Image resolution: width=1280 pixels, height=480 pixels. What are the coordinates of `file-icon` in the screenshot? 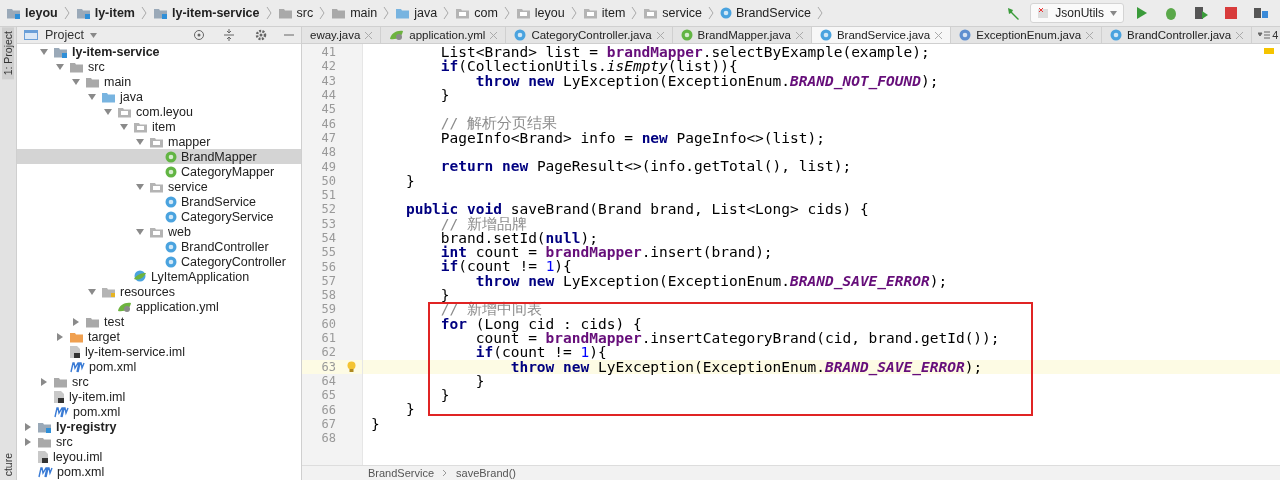 It's located at (43, 456).